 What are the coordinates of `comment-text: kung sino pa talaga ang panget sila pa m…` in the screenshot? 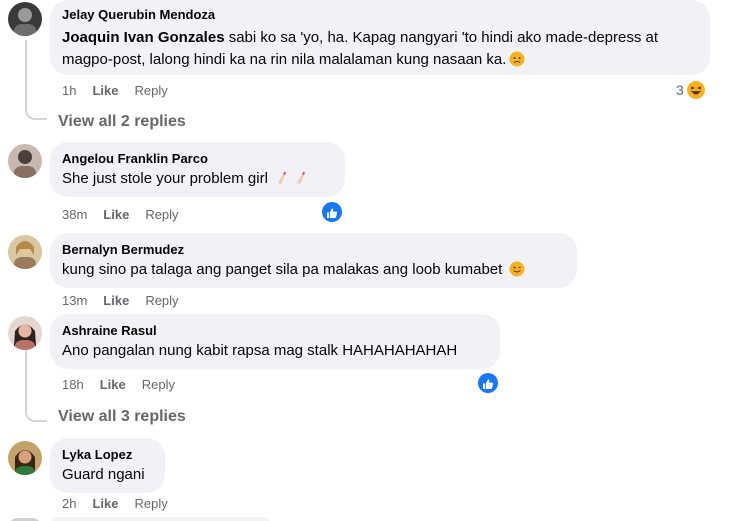 It's located at (313, 269).